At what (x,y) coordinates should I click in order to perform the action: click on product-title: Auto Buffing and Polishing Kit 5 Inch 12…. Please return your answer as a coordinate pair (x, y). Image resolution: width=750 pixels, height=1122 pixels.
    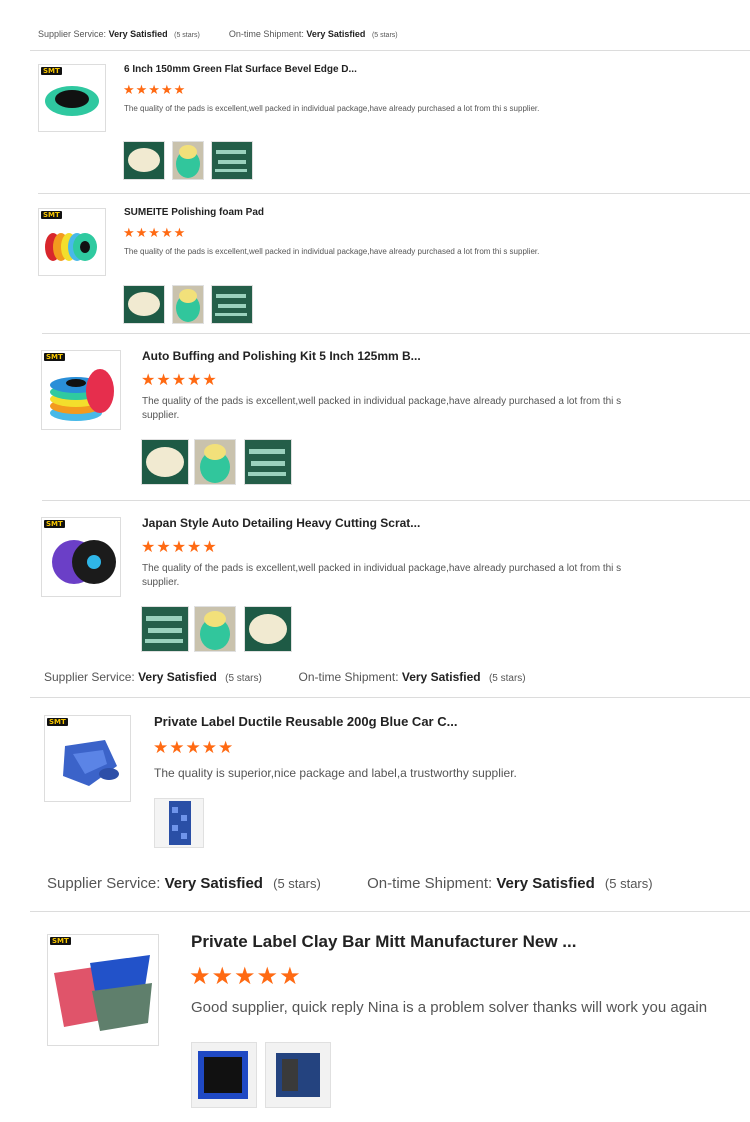
    Looking at the image, I should click on (281, 356).